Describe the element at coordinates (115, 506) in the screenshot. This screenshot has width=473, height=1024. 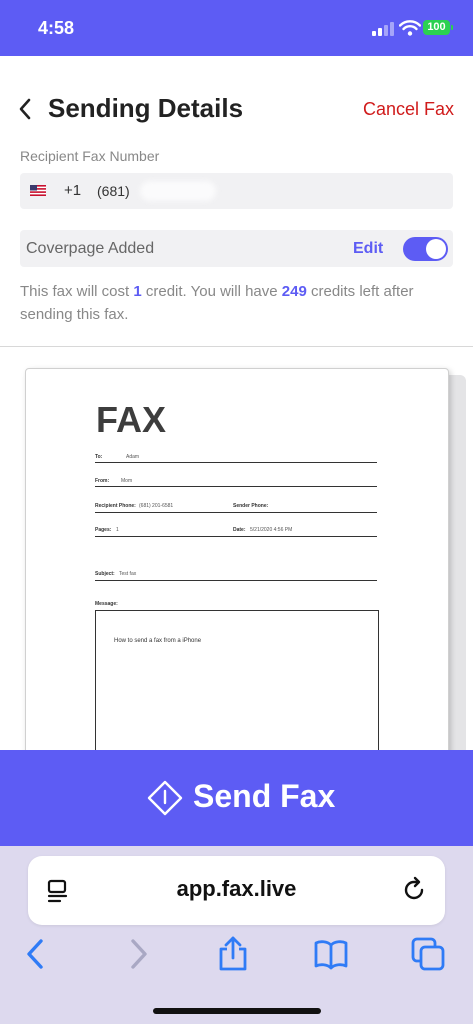
I see `recipient-phone-label: Recipient Phone:` at that location.